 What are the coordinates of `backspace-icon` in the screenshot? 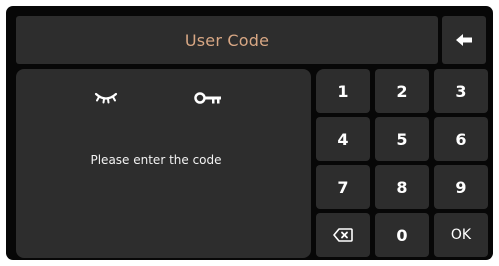 It's located at (343, 235).